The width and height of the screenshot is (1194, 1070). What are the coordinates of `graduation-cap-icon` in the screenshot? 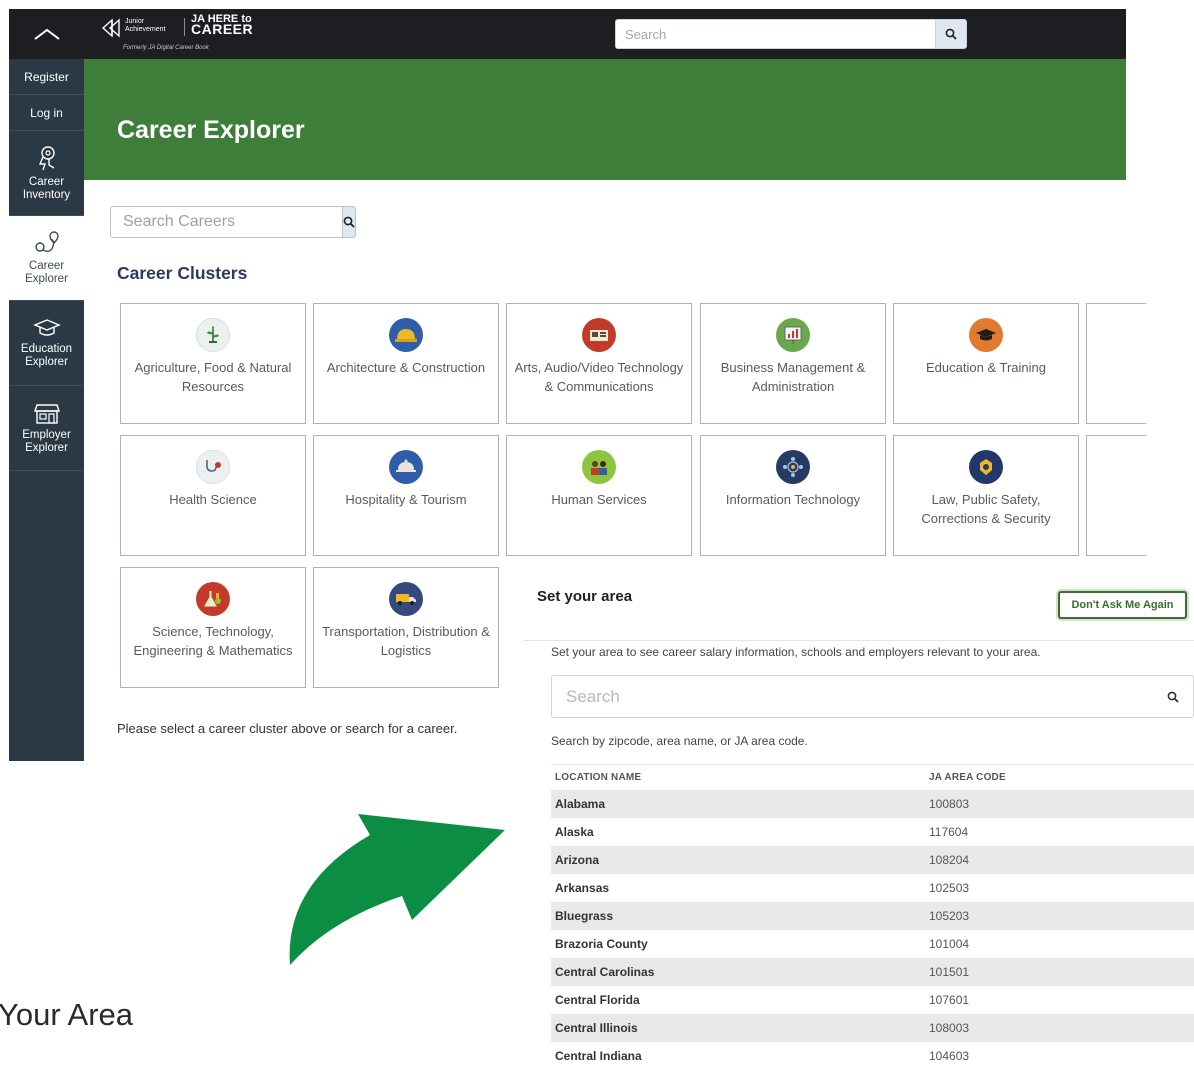 It's located at (46, 327).